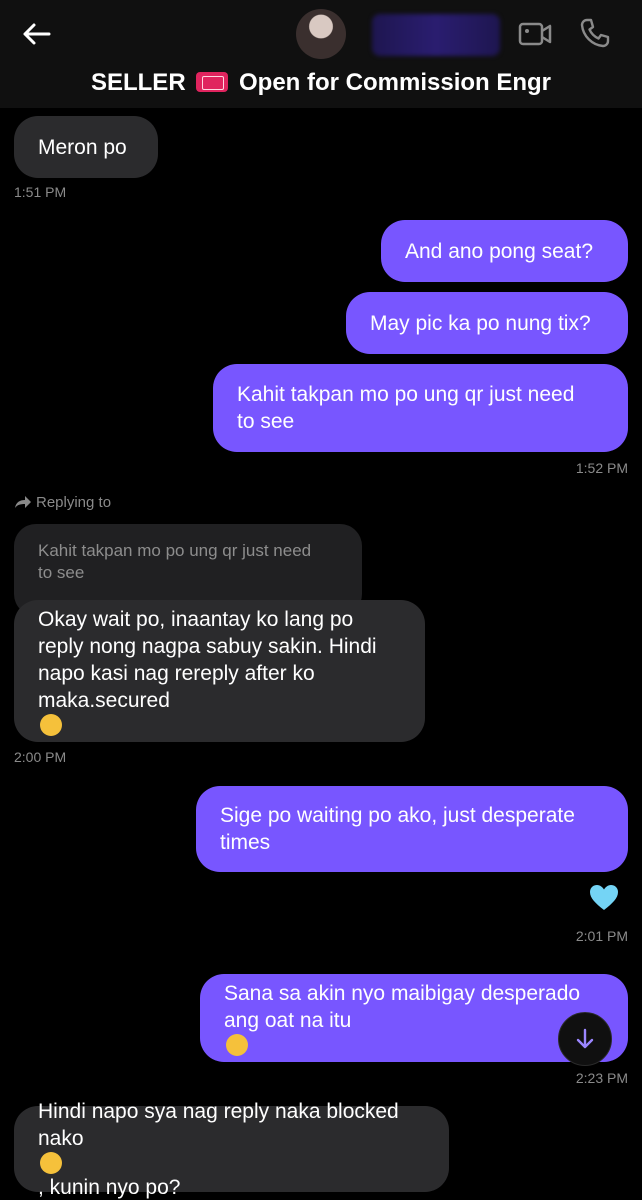  I want to click on message-text-line: to see, so click(266, 421).